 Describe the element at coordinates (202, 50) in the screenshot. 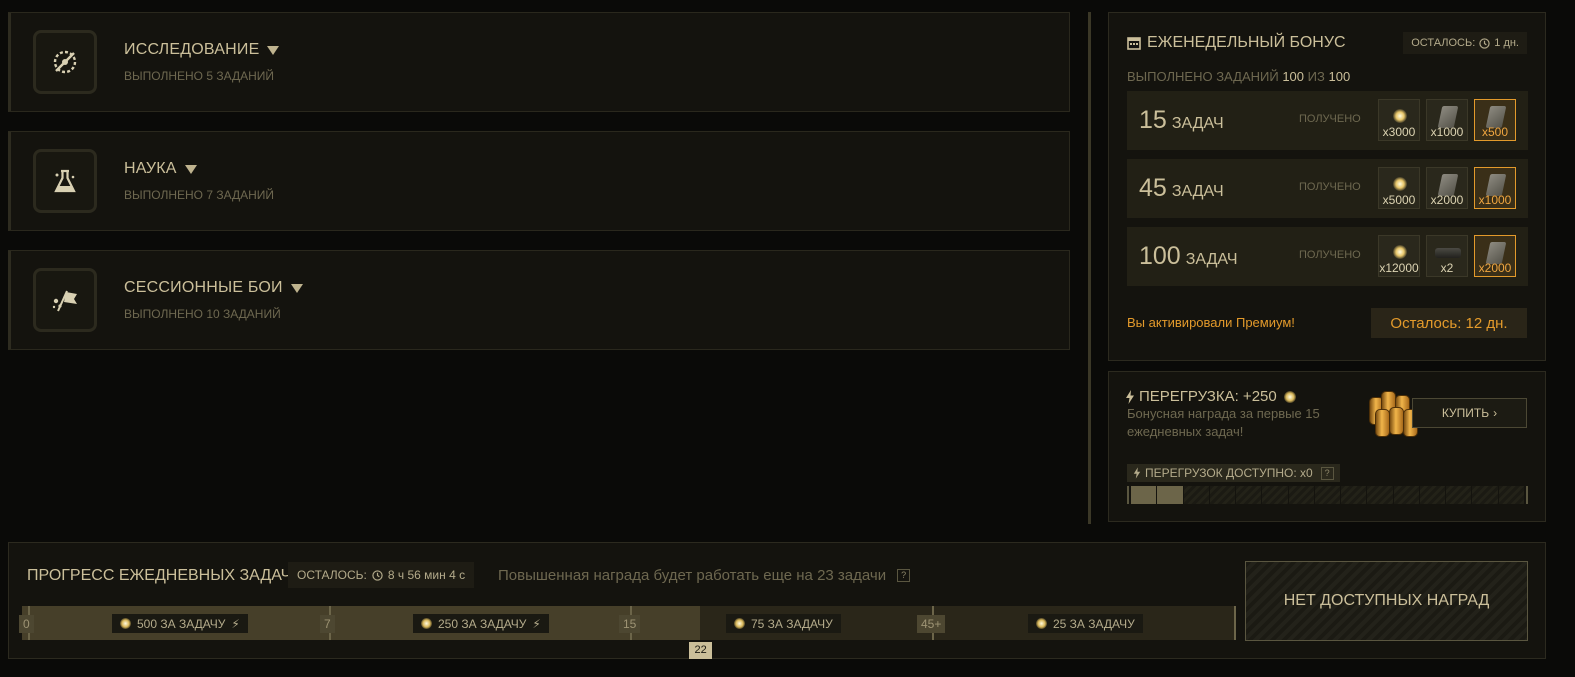

I see `category-title: ИССЛЕДОВАНИЕ` at that location.